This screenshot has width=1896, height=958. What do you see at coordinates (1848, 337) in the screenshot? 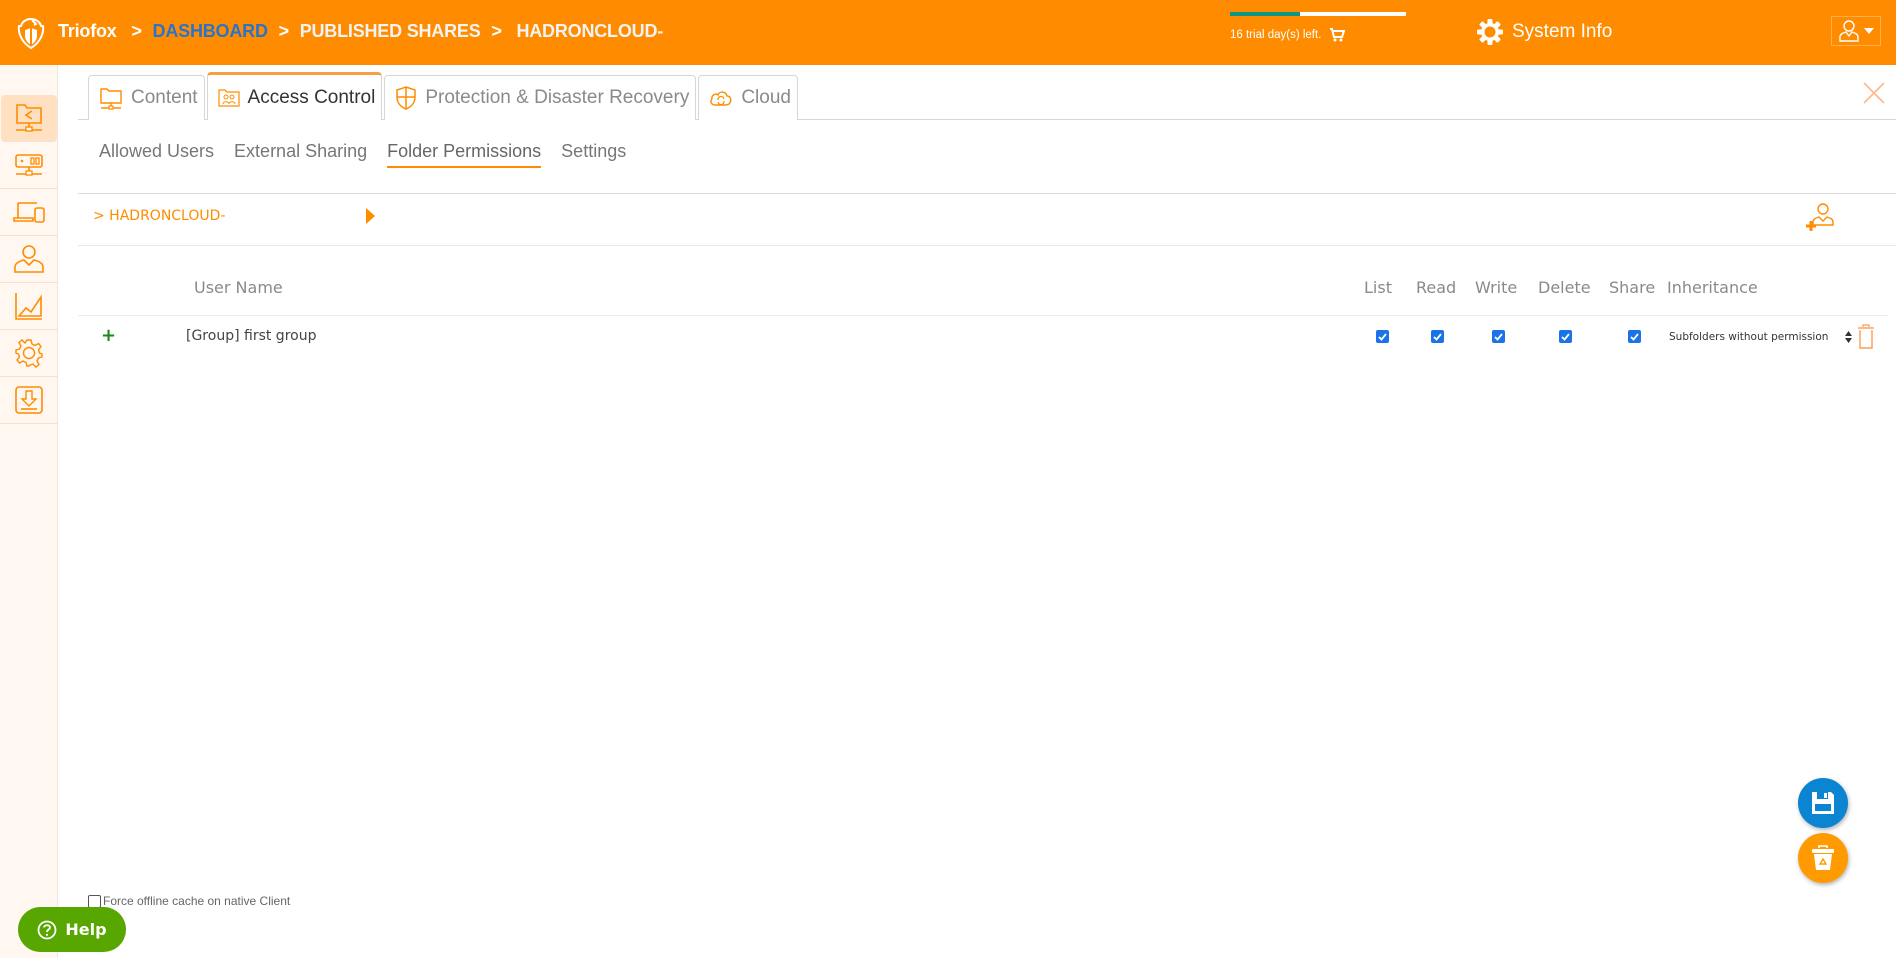
I see `select-updown-icon` at bounding box center [1848, 337].